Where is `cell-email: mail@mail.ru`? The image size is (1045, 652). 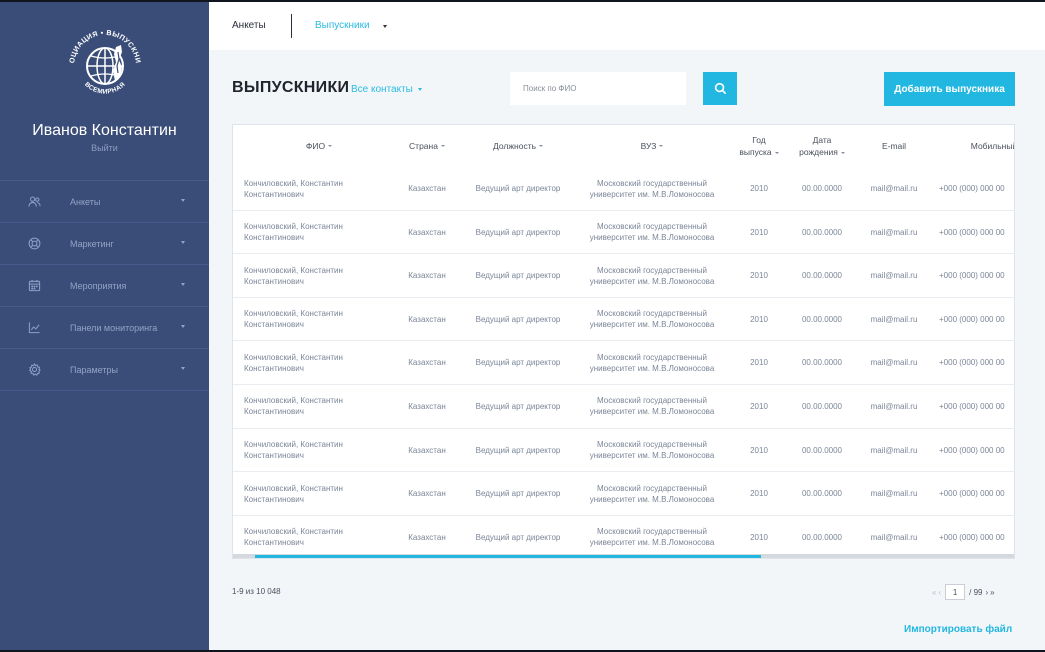 cell-email: mail@mail.ru is located at coordinates (894, 494).